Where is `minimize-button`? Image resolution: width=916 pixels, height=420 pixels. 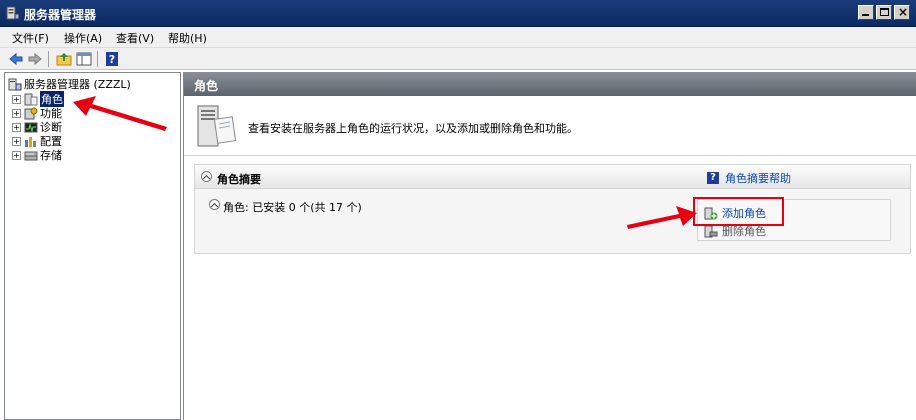
minimize-button is located at coordinates (866, 12).